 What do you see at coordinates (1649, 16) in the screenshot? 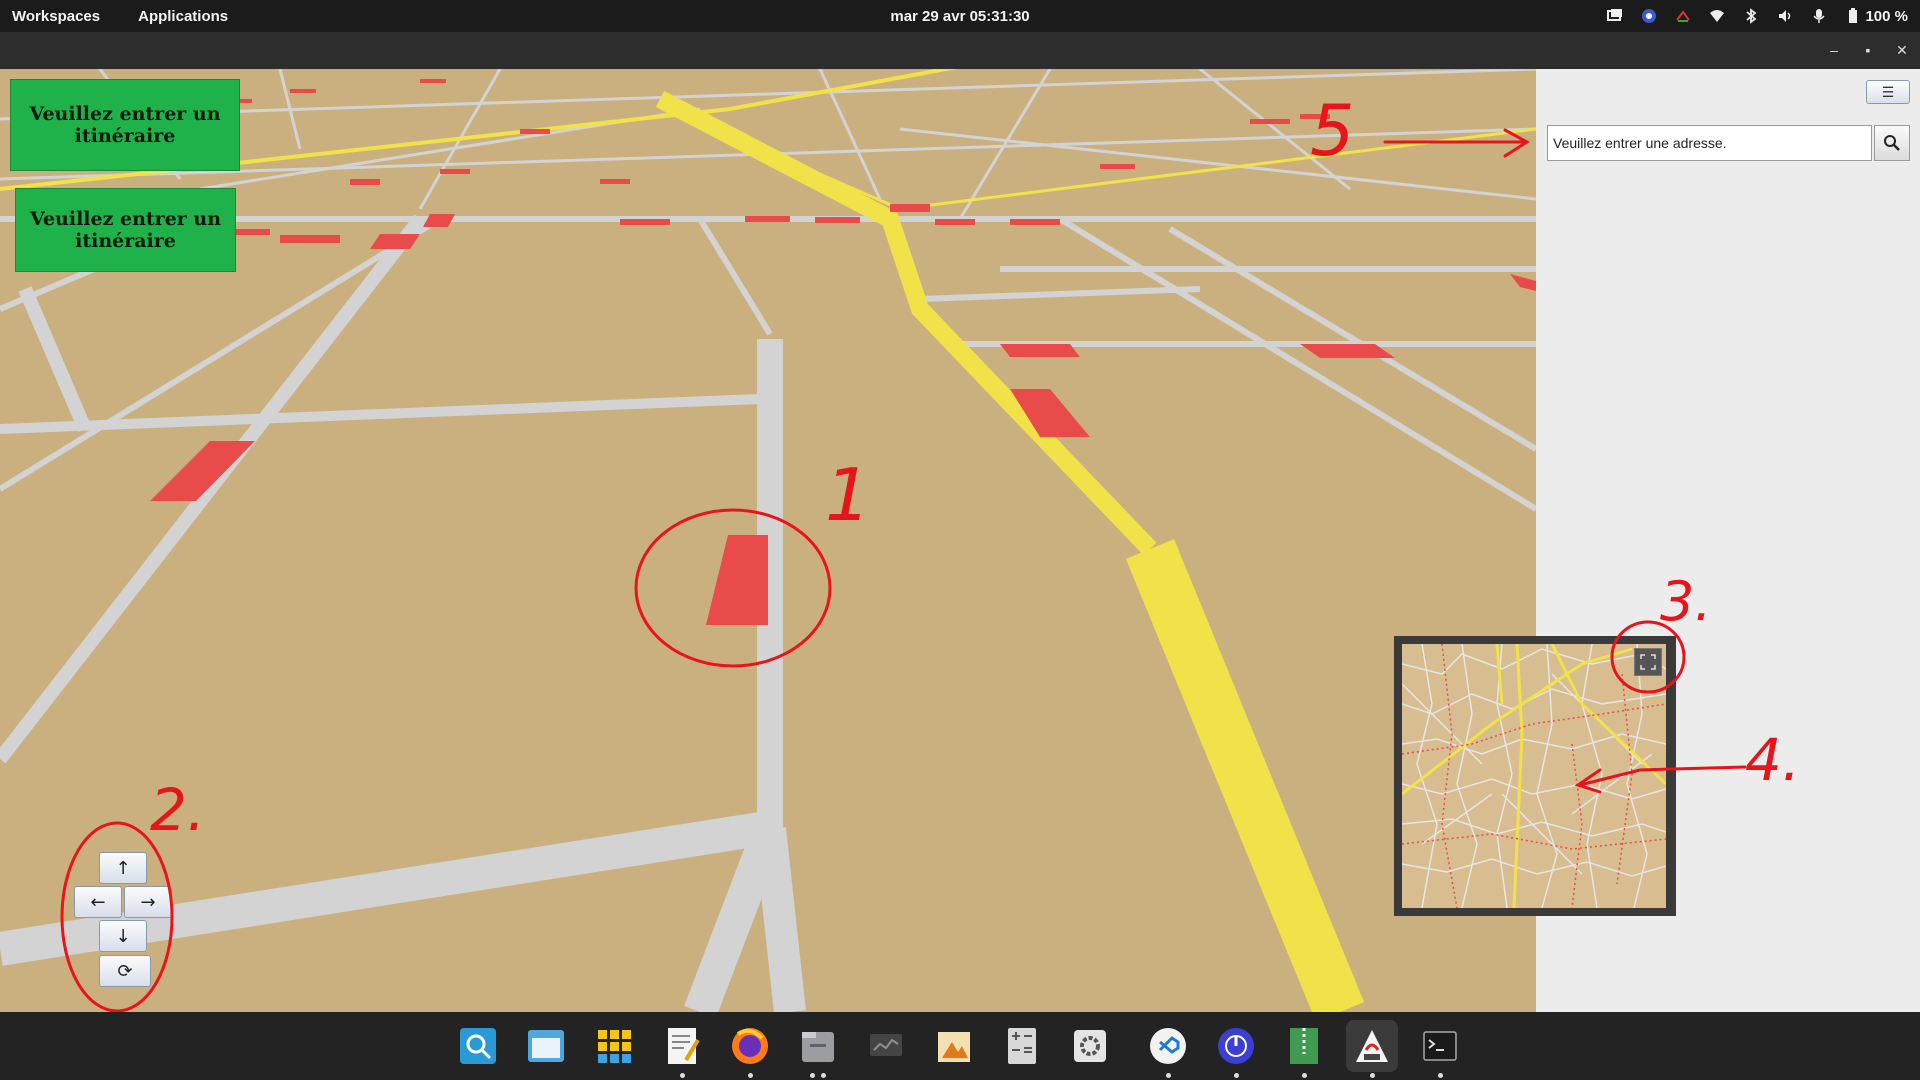
I see `vpn-icon` at bounding box center [1649, 16].